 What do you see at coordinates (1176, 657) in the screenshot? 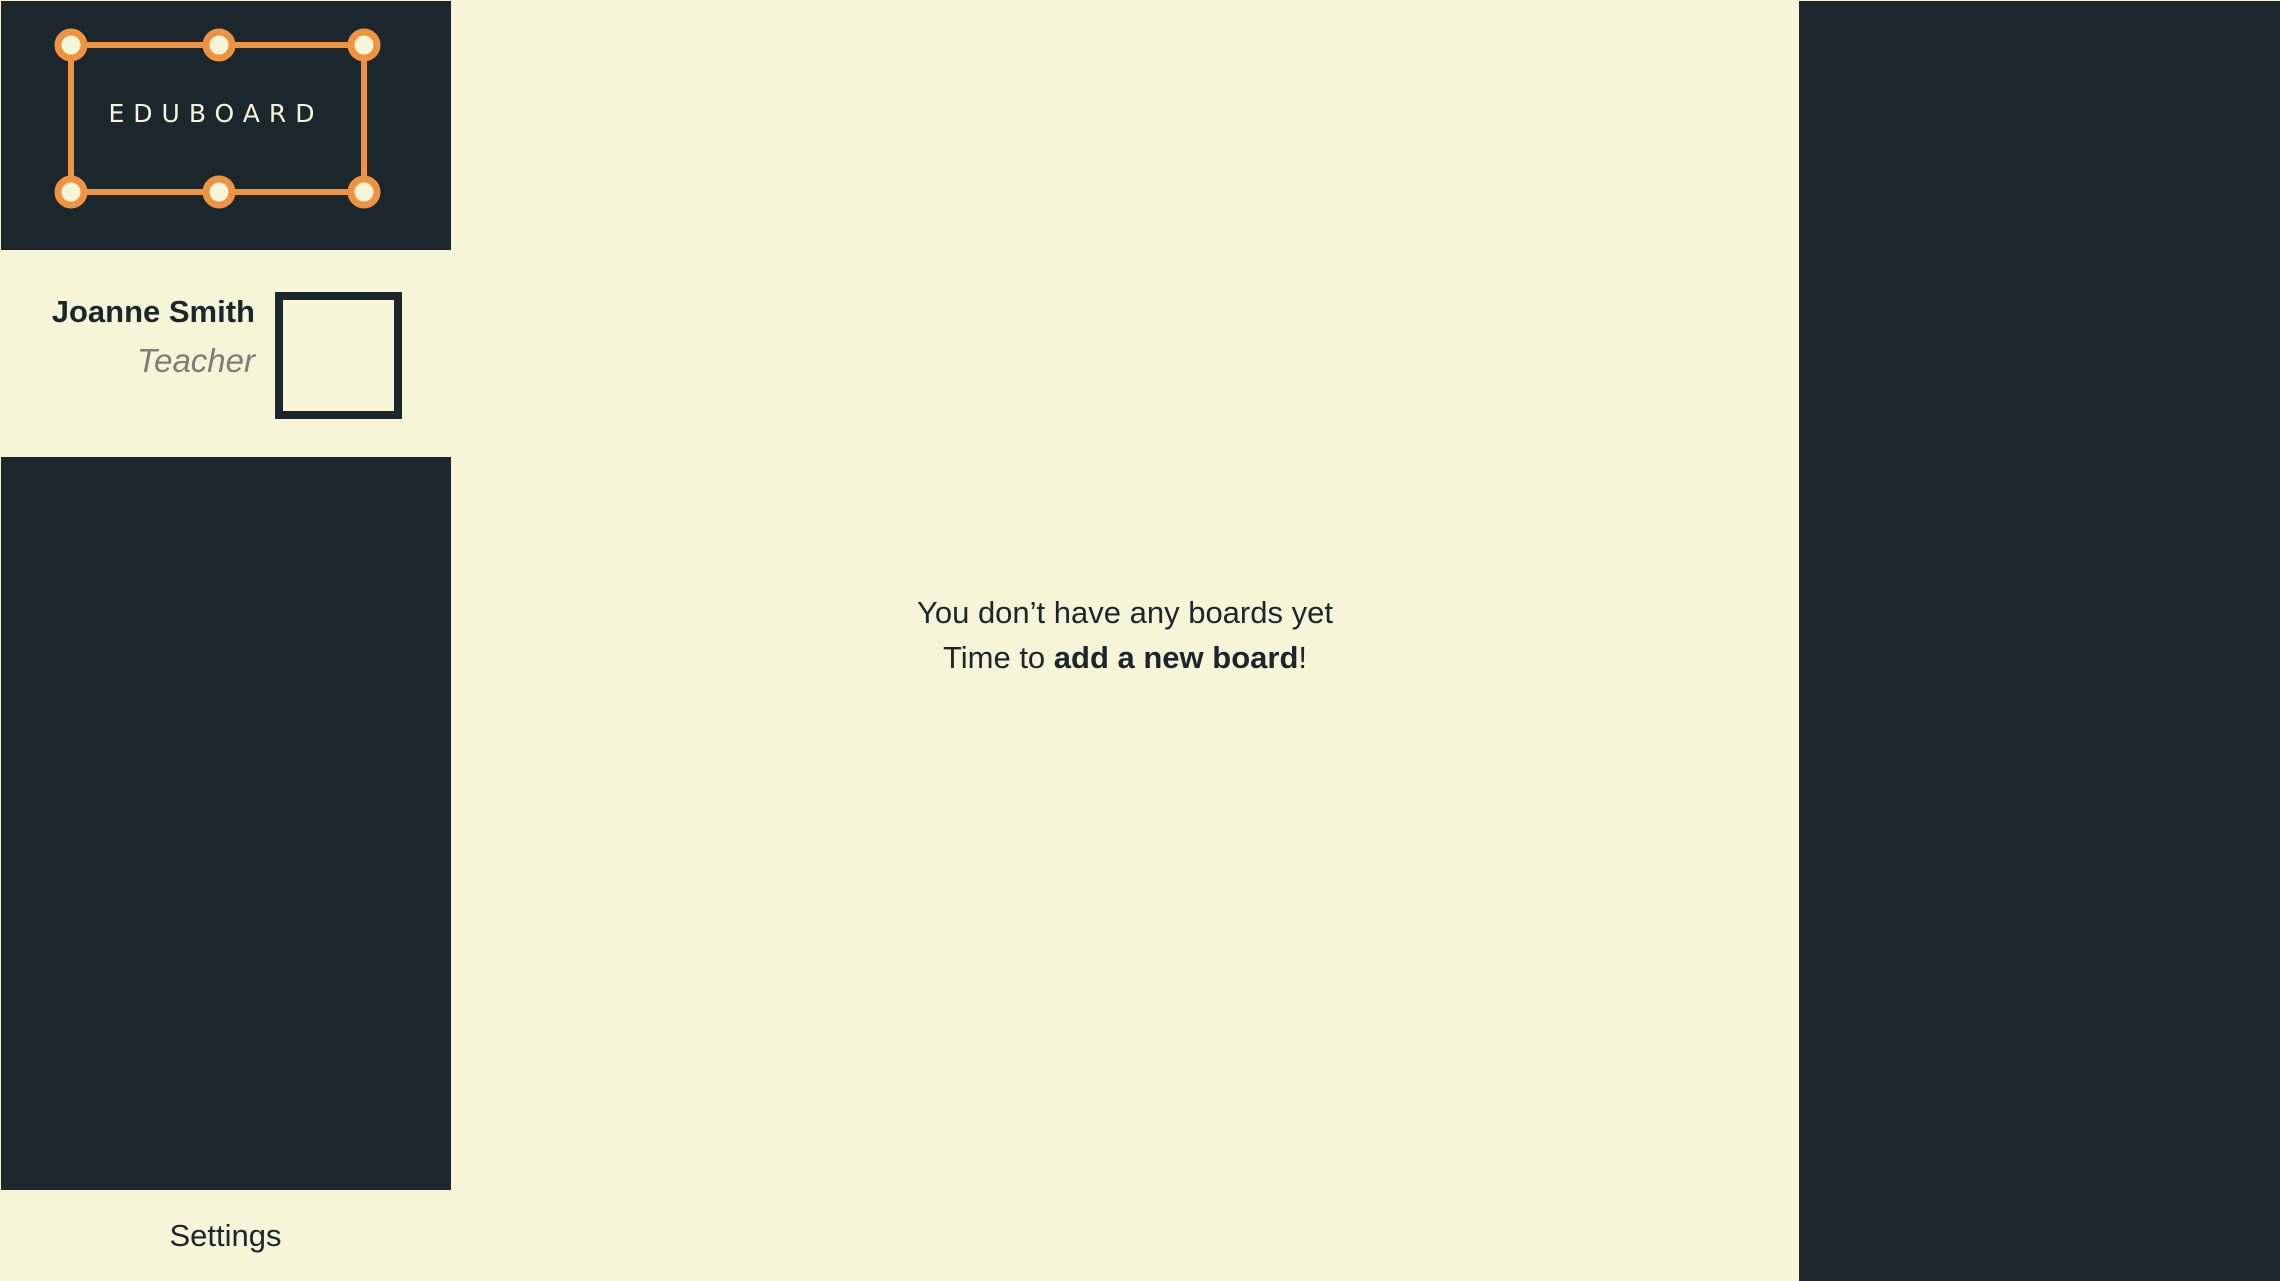
I see `add-new-board-link: add a new board` at bounding box center [1176, 657].